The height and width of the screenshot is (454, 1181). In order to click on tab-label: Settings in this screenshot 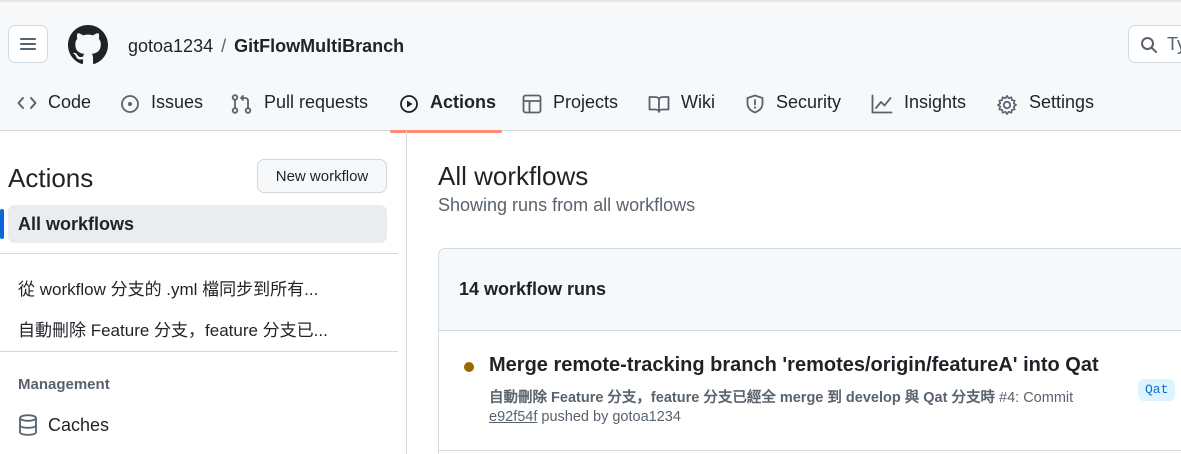, I will do `click(1062, 102)`.